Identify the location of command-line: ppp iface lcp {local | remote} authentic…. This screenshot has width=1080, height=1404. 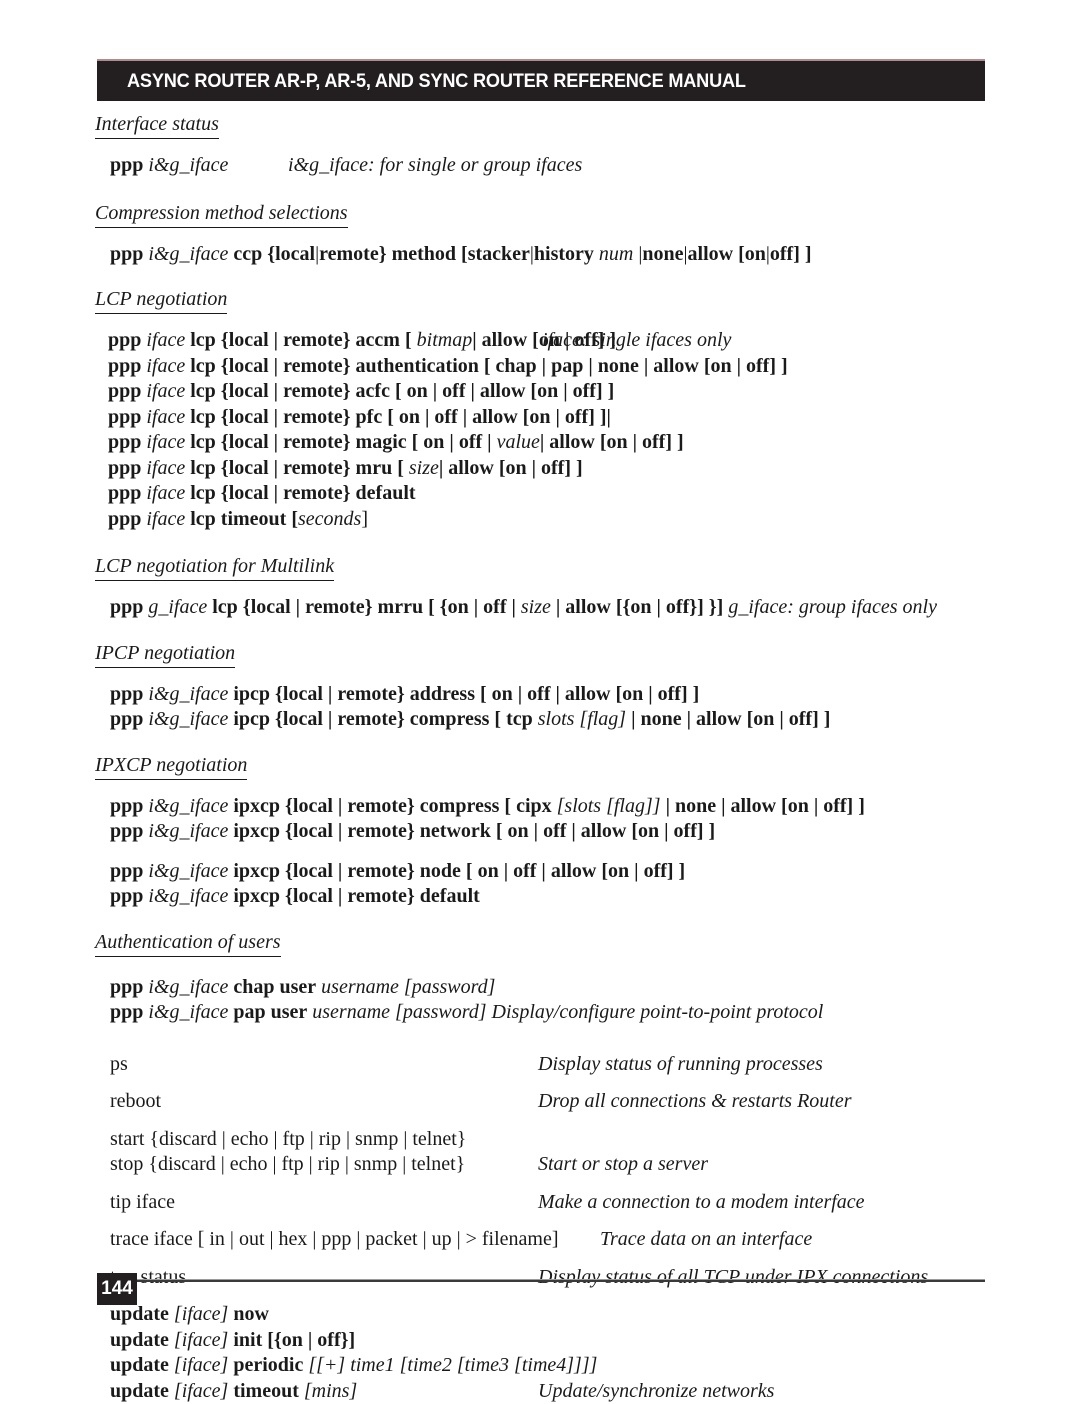
(594, 367).